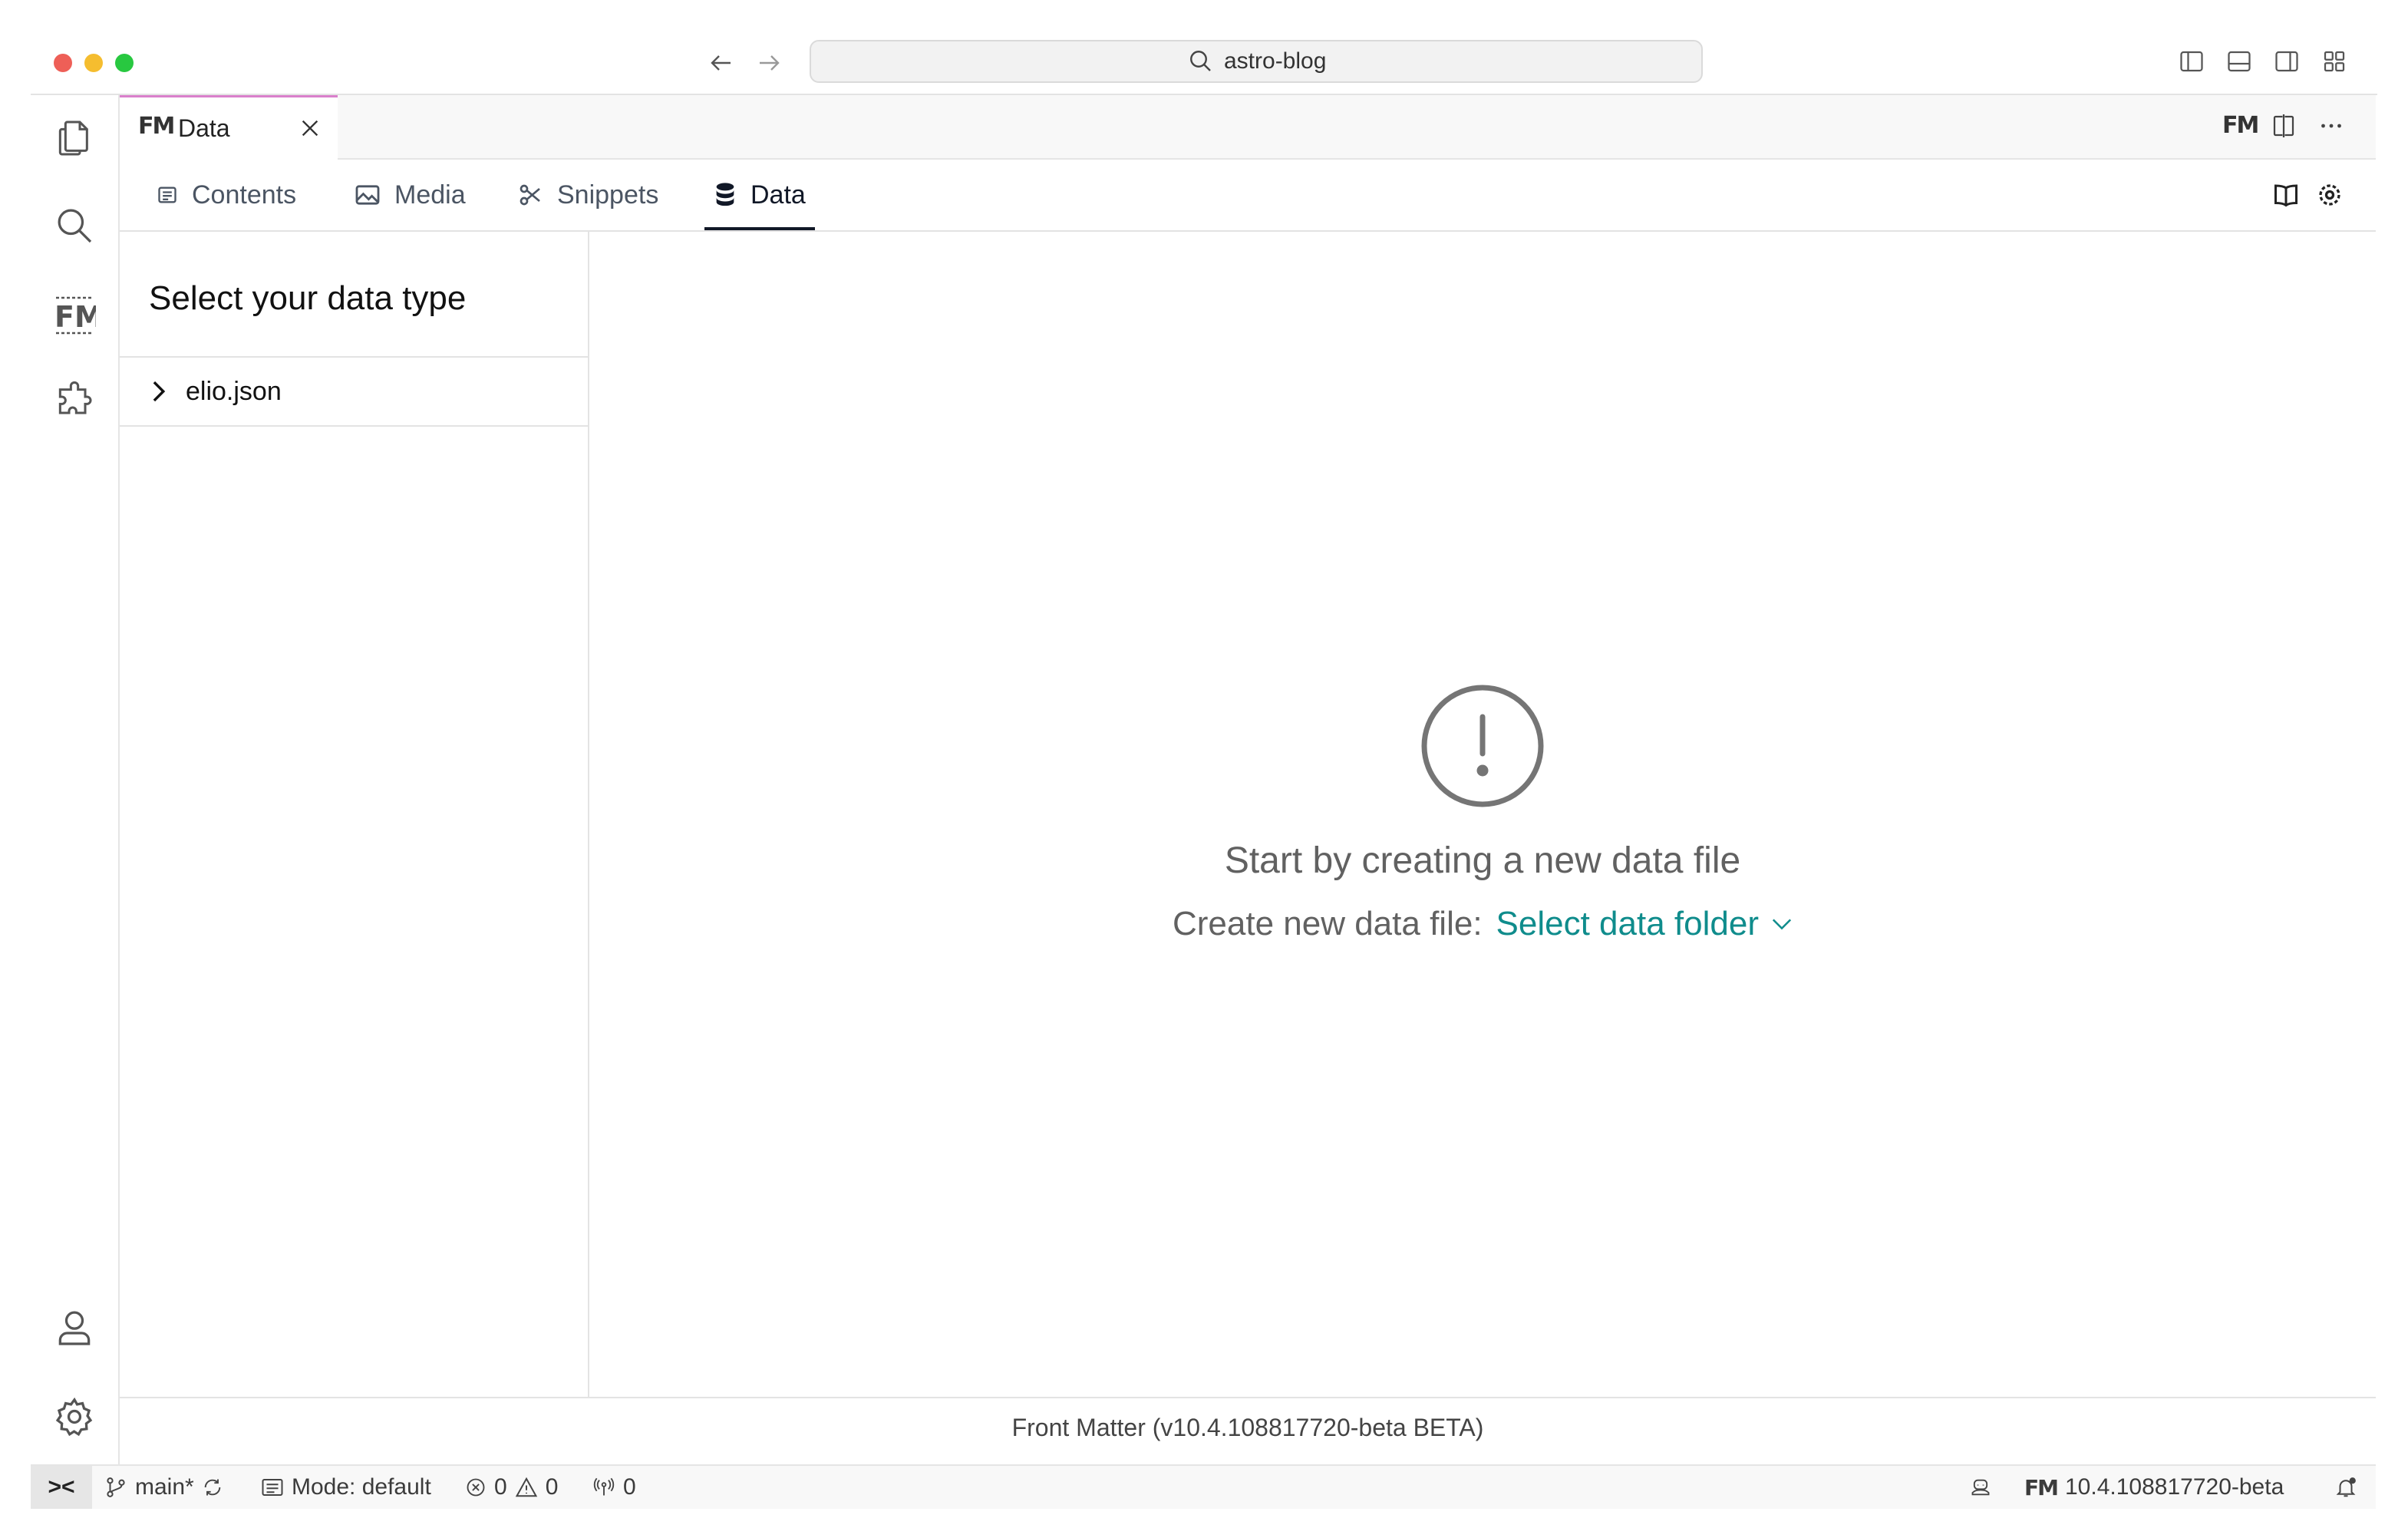  I want to click on svg-text: FM, so click(75, 317).